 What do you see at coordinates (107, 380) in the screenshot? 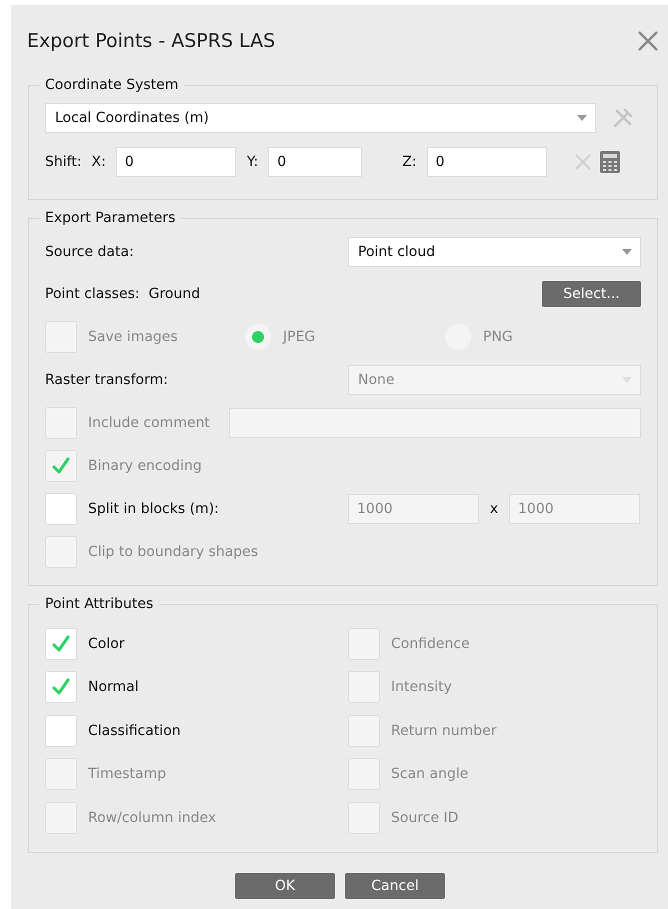
I see `field-label: Raster transform:` at bounding box center [107, 380].